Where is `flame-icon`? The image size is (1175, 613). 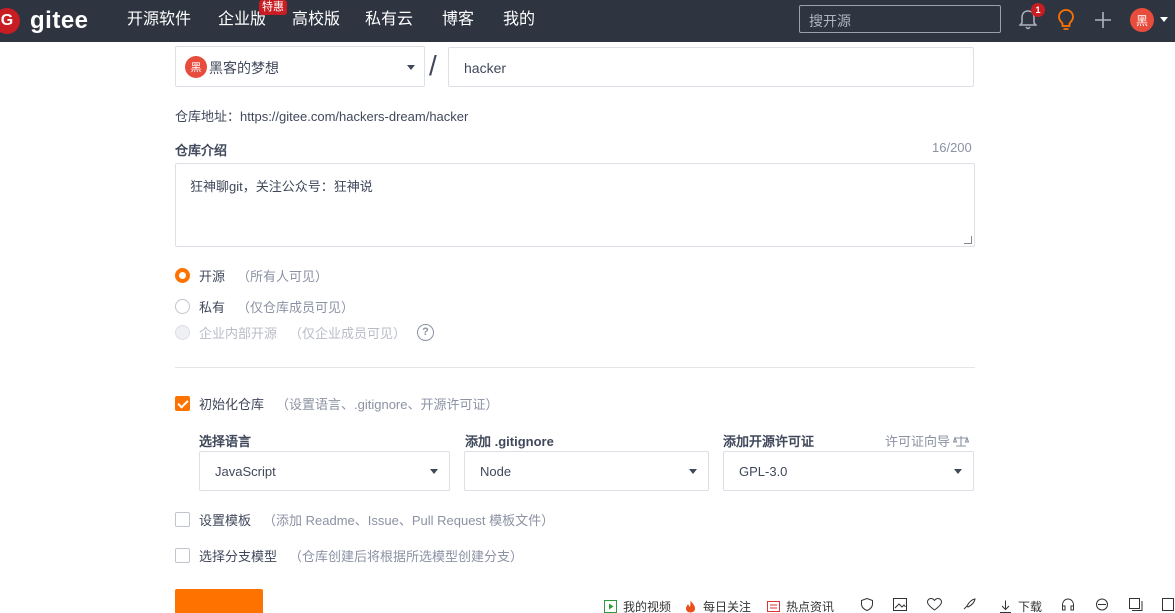
flame-icon is located at coordinates (690, 606).